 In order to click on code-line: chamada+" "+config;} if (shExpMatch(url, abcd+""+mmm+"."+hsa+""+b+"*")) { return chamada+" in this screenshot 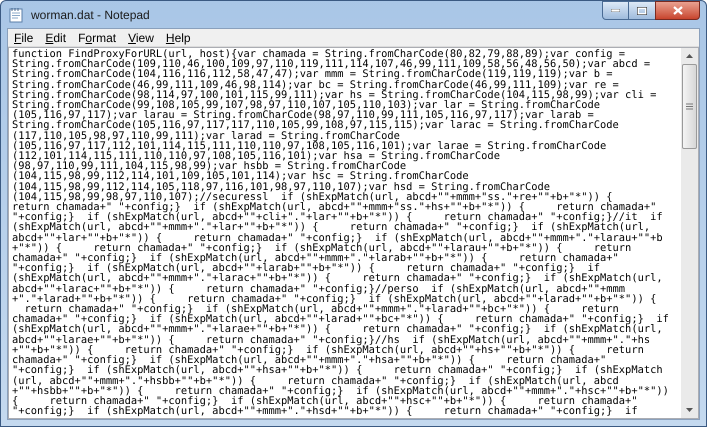, I will do `click(309, 360)`.